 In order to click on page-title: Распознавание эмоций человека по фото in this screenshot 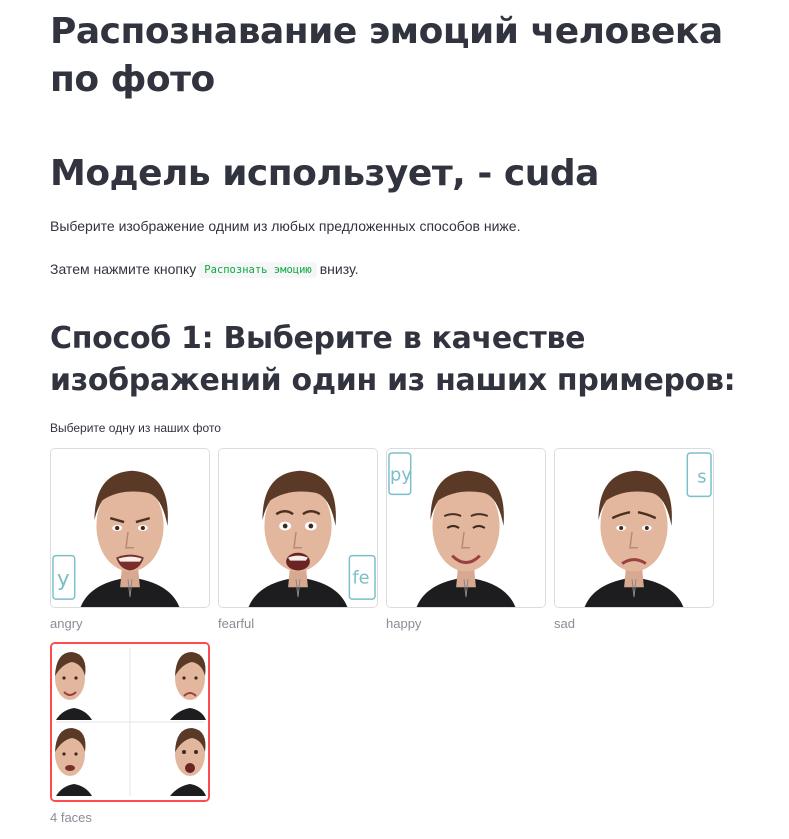, I will do `click(386, 55)`.